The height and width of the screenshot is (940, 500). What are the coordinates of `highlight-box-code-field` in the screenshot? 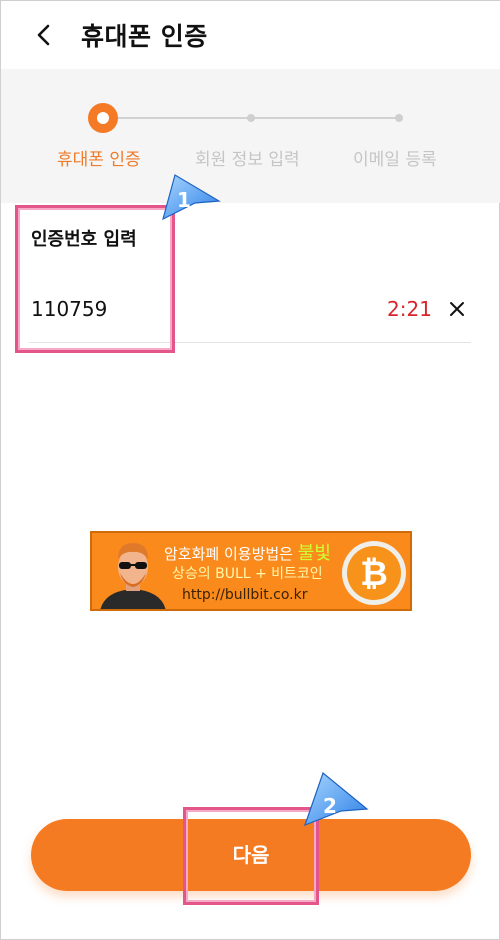 It's located at (95, 279).